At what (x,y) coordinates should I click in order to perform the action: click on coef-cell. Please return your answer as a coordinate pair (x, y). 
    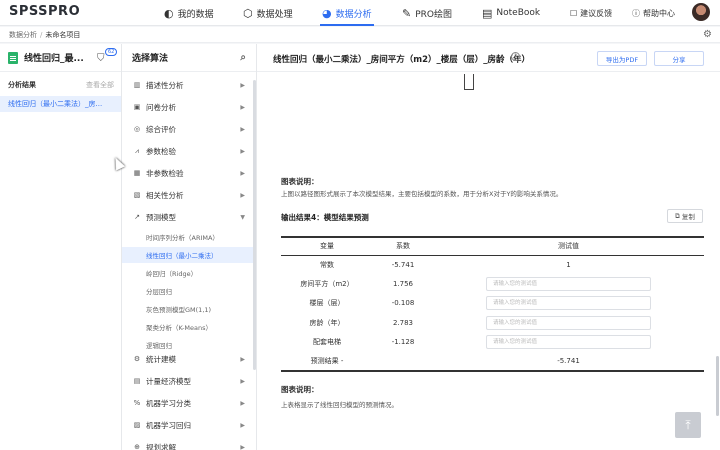
    Looking at the image, I should click on (403, 362).